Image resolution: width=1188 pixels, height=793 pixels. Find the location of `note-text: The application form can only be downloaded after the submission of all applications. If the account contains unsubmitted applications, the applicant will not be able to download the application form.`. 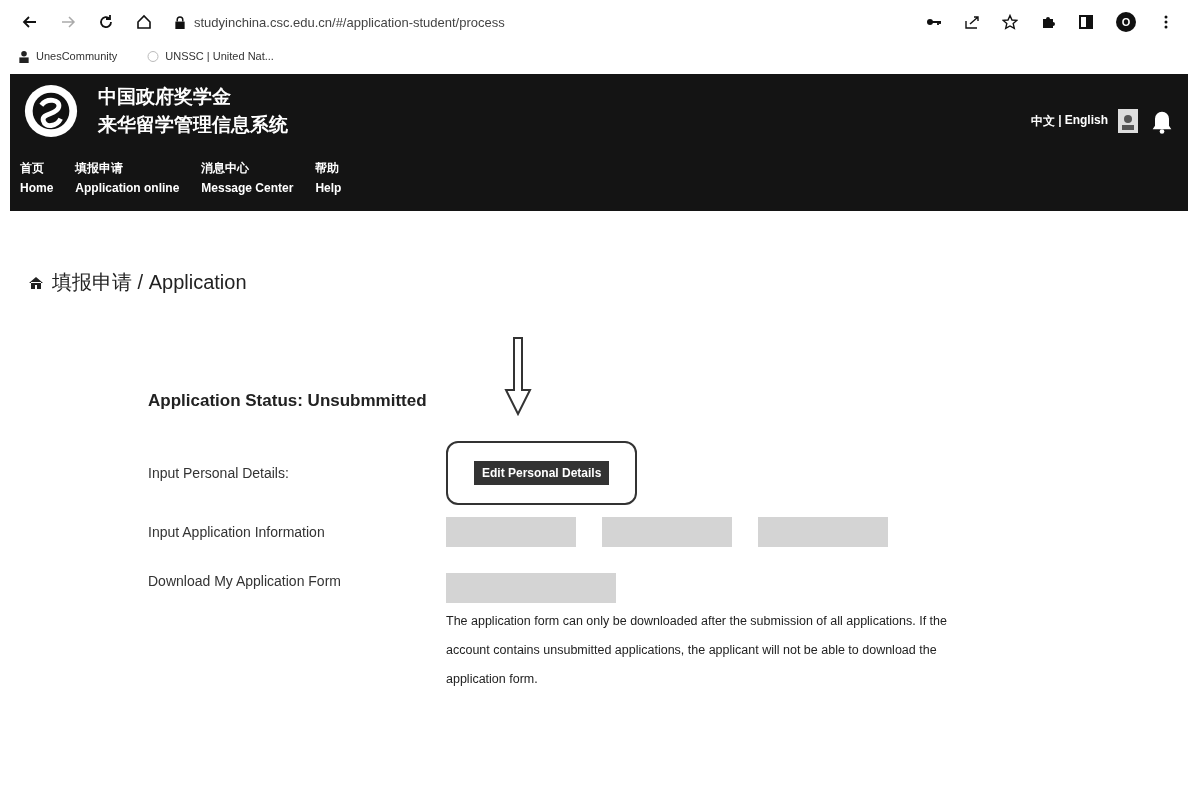

note-text: The application form can only be downloaded after the submission of all applications. If the account contains unsubmitted applications, the applicant will not be able to download the application form. is located at coordinates (697, 650).